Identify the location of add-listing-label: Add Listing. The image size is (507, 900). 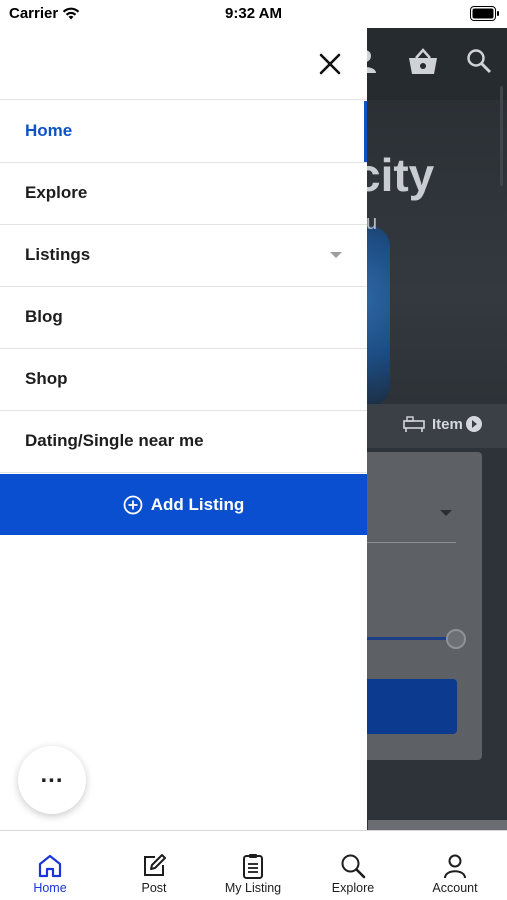
(197, 504).